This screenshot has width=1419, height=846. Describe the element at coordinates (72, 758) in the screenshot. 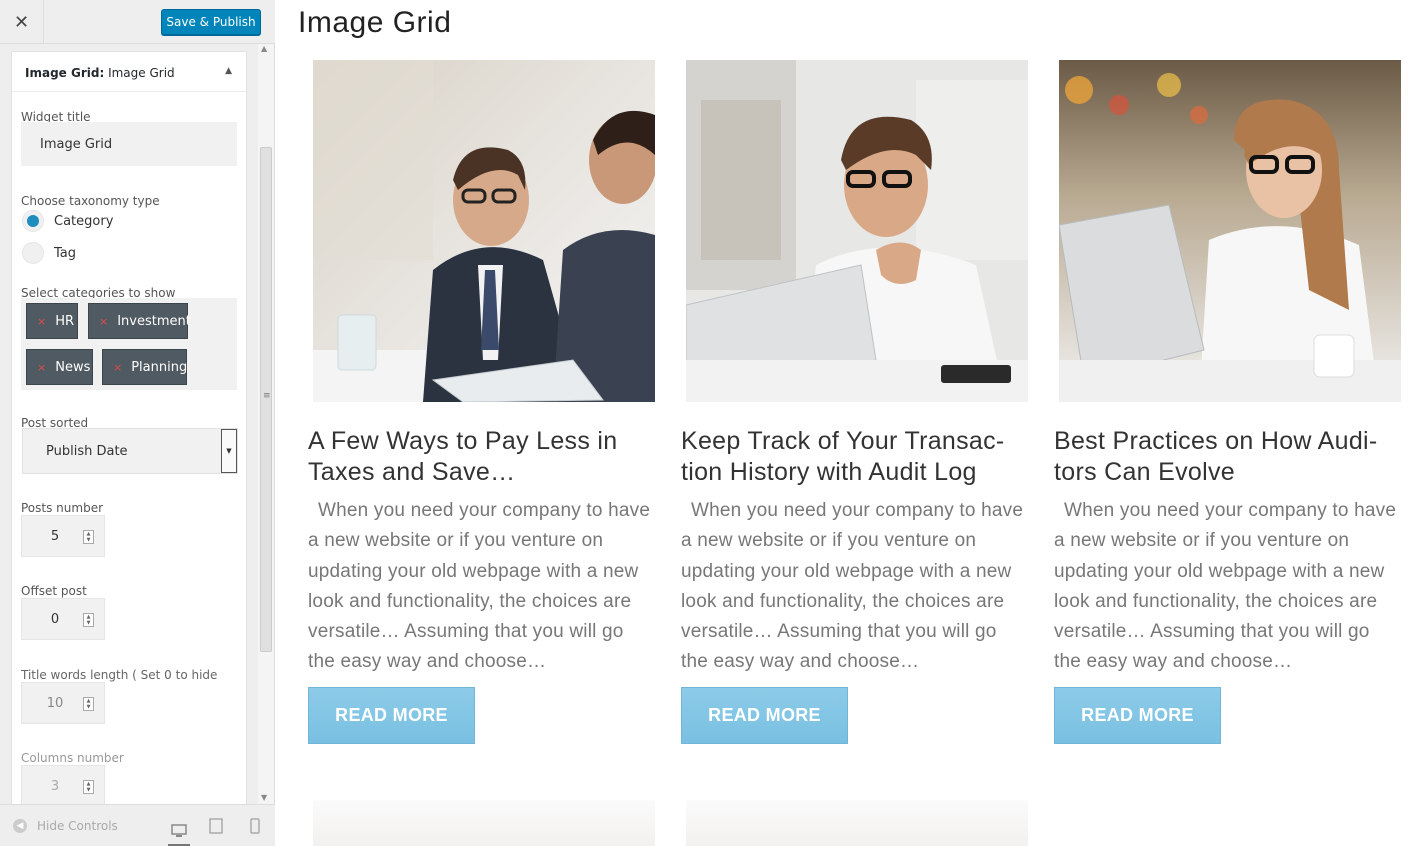

I see `columns-label: Columns number` at that location.